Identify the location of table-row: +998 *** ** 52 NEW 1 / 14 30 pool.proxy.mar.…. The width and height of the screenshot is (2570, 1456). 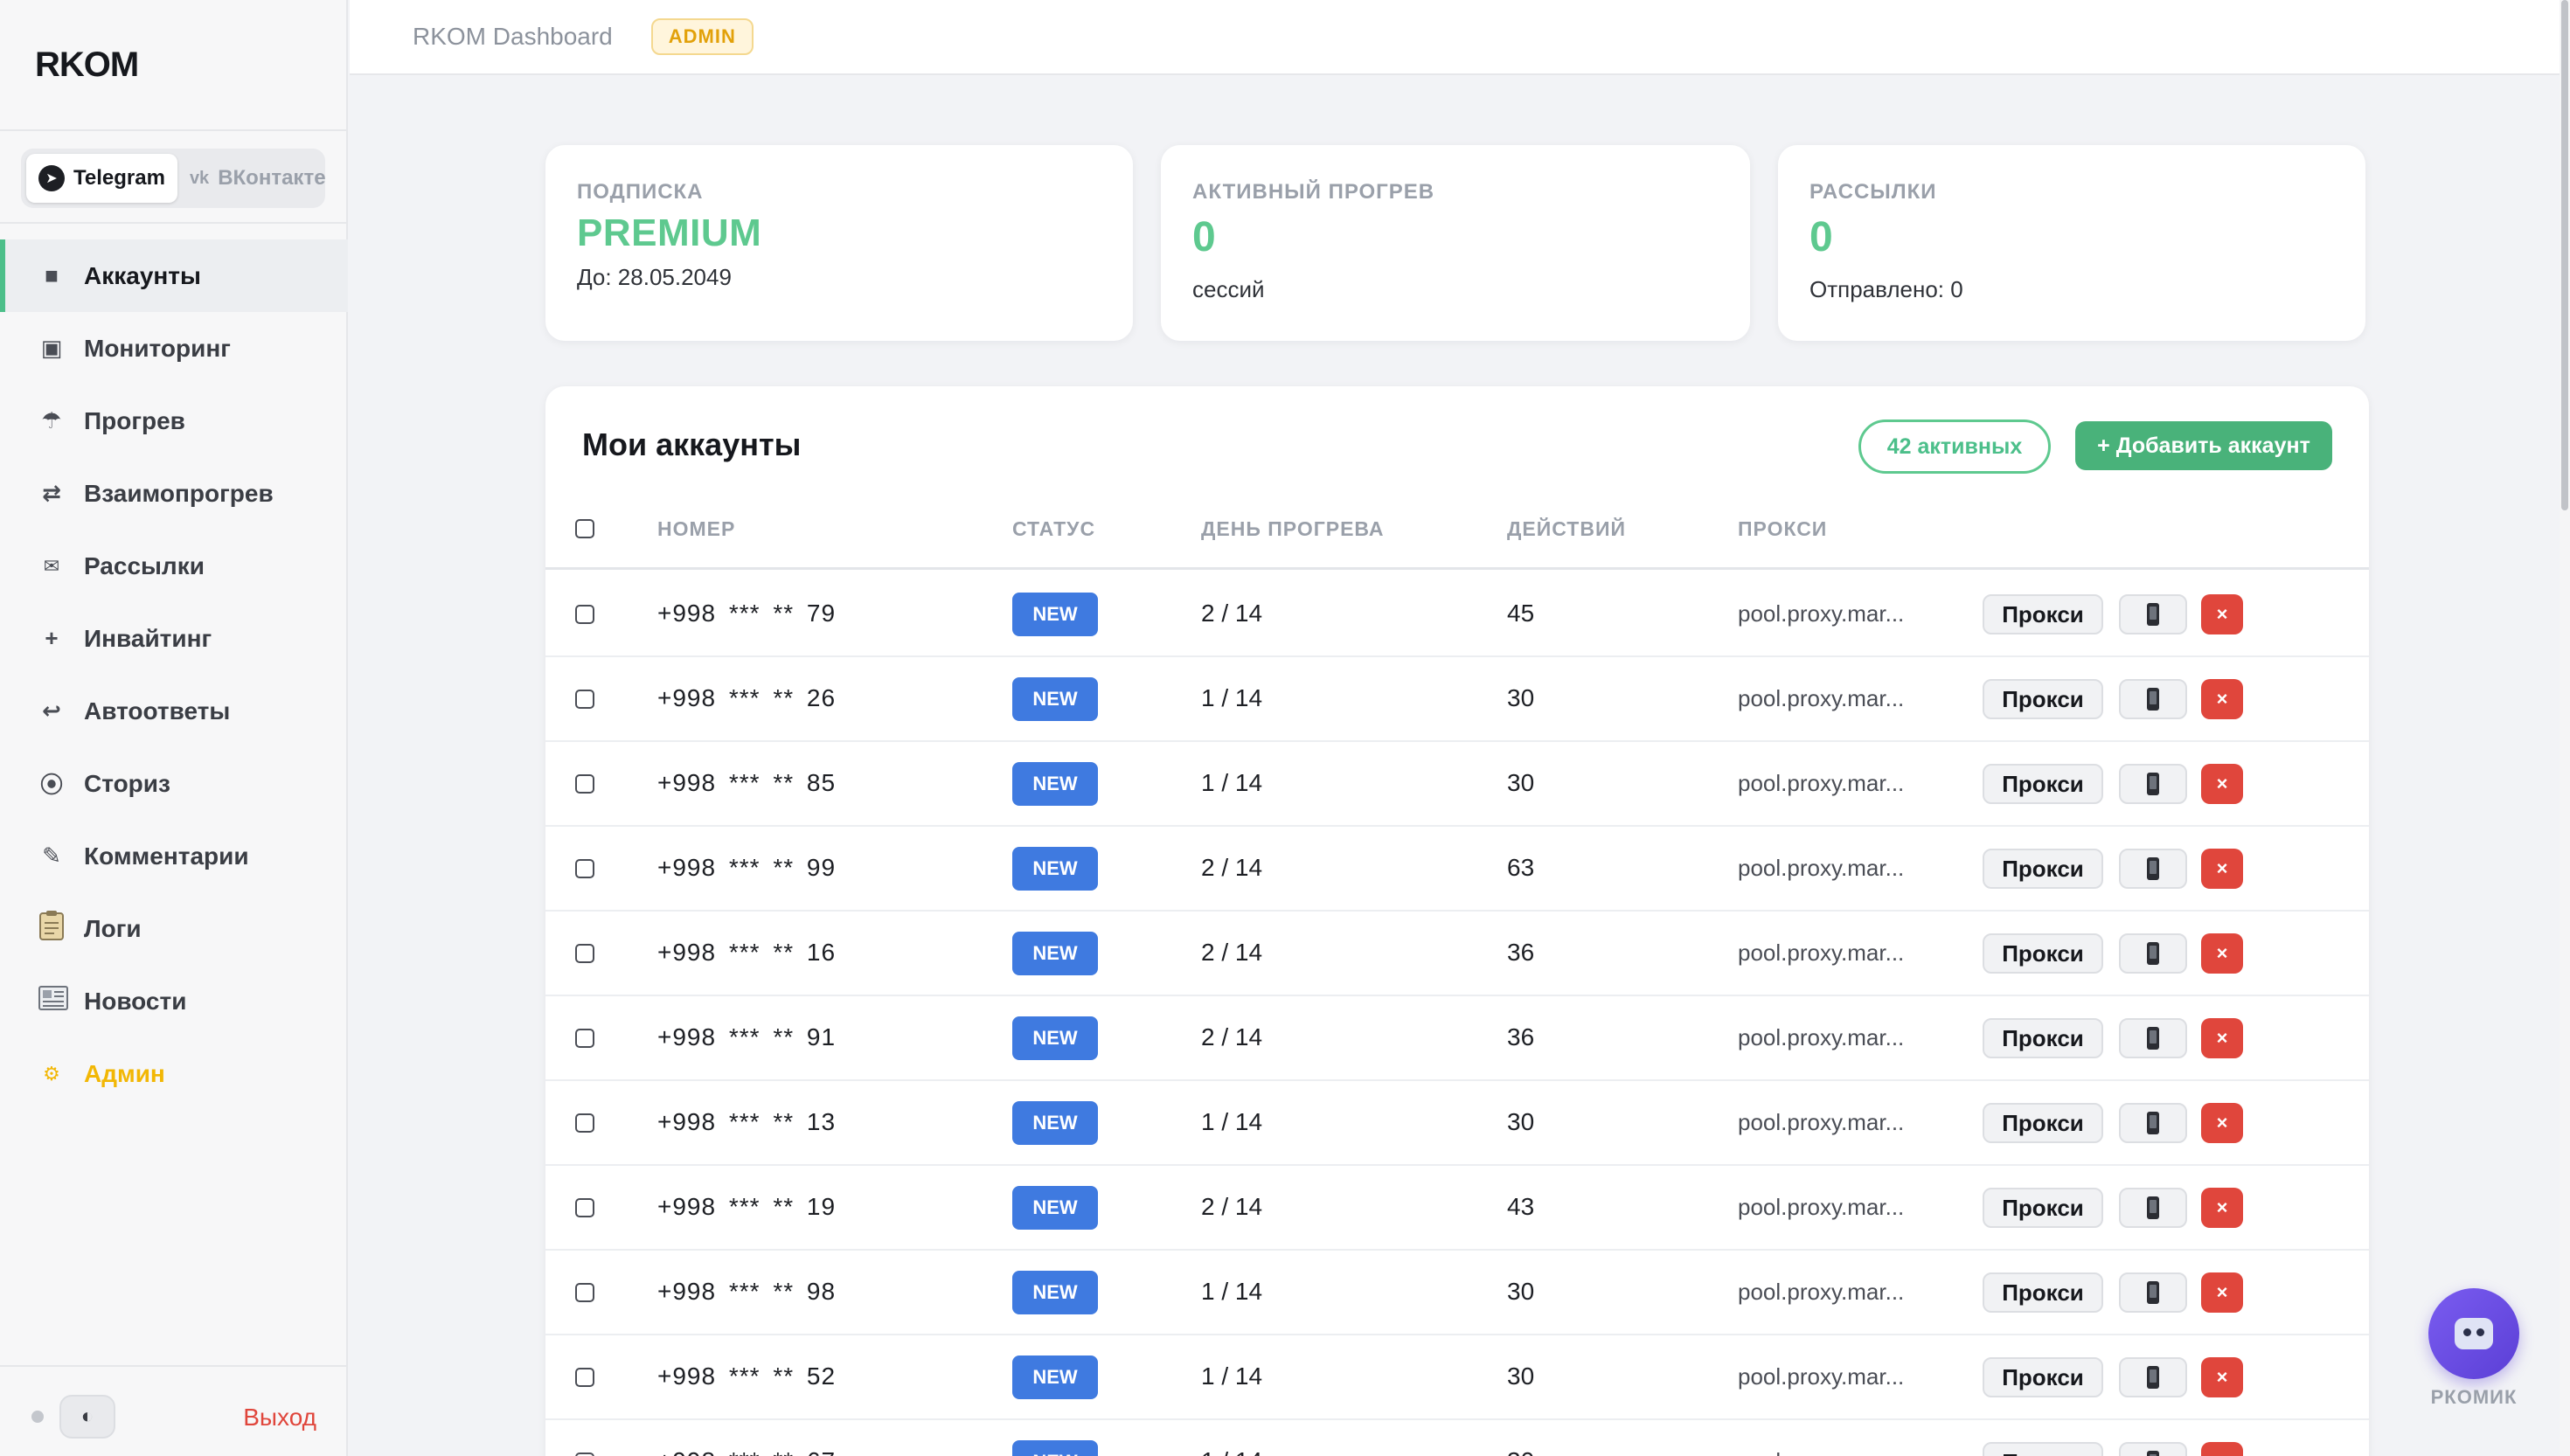
(1457, 1377).